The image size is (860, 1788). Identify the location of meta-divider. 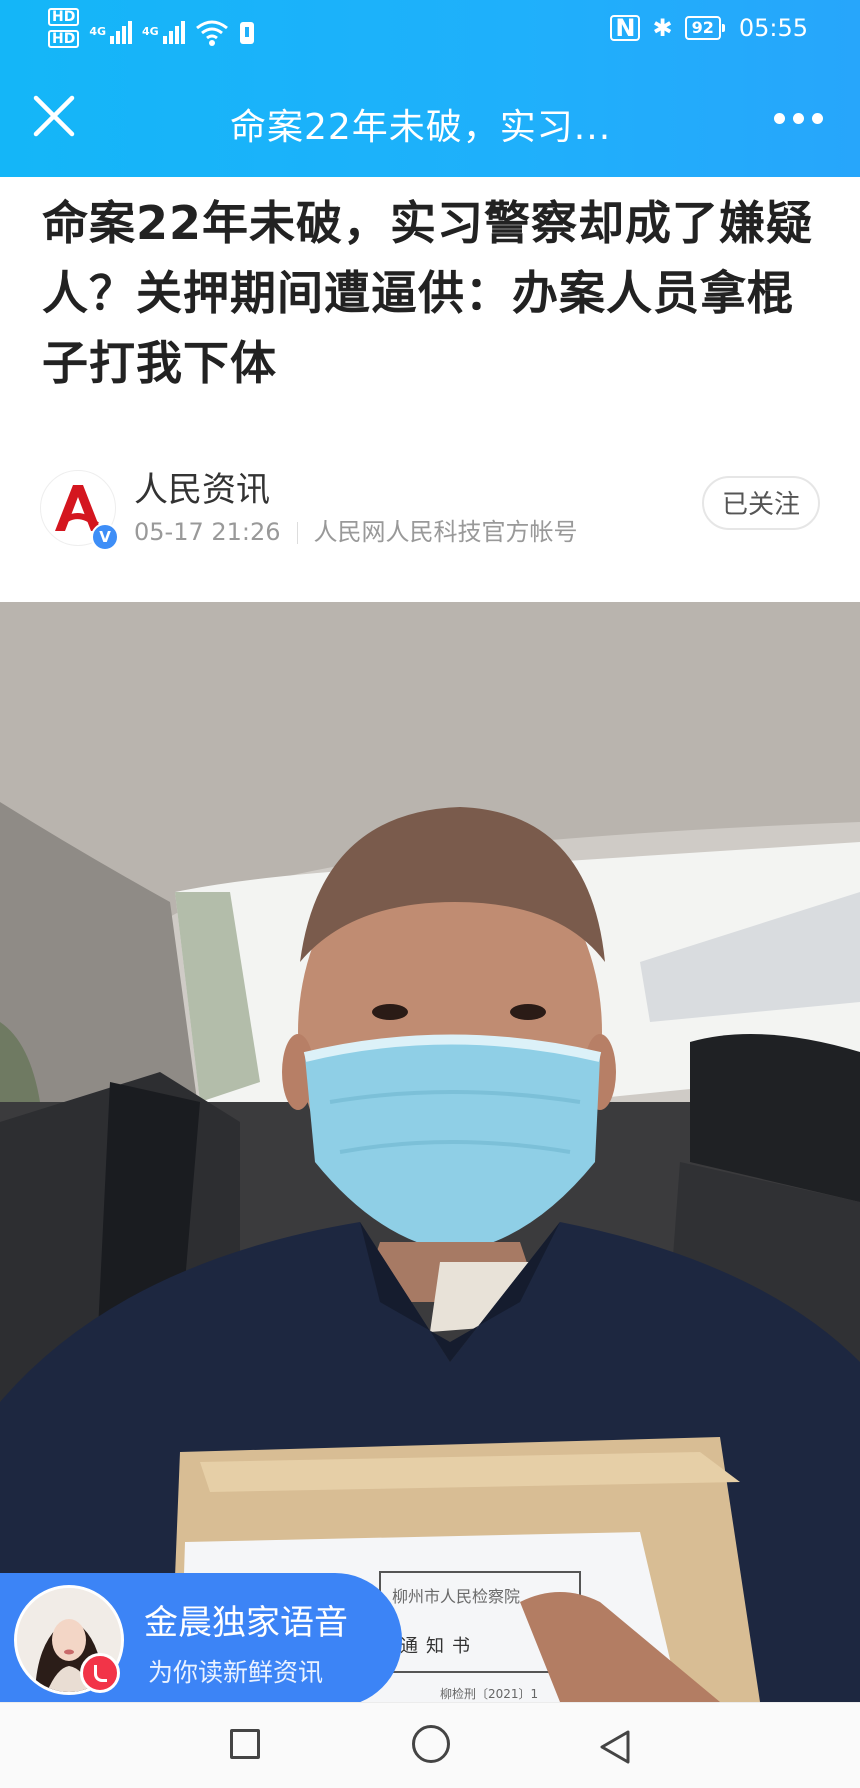
(297, 533).